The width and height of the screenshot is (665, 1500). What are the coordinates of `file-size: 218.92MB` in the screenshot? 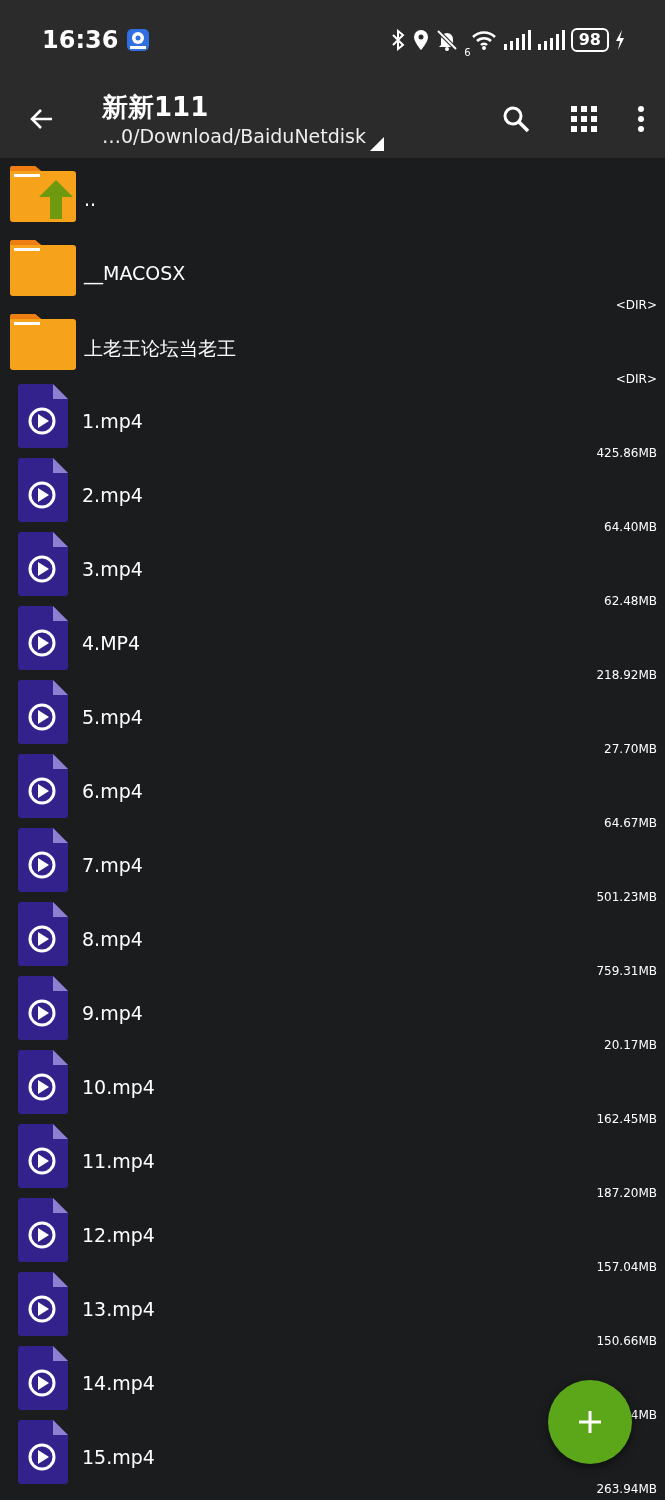 It's located at (626, 675).